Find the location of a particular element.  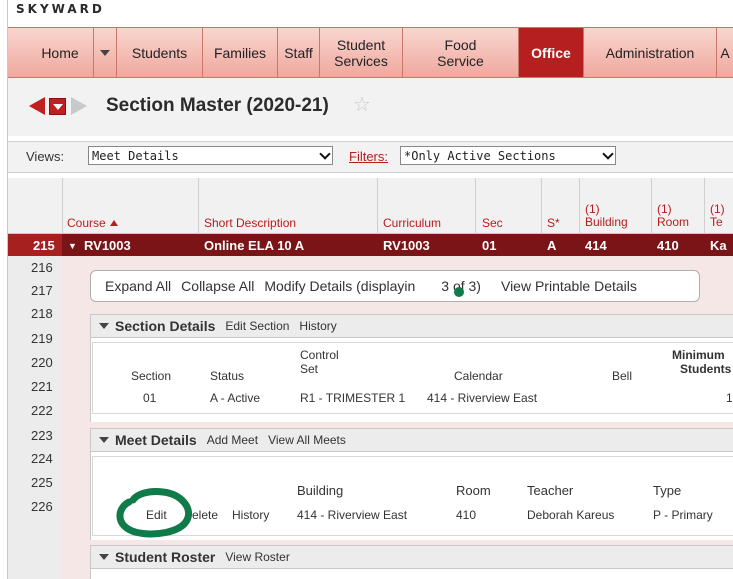

column-header-room: (1) Room is located at coordinates (673, 216).